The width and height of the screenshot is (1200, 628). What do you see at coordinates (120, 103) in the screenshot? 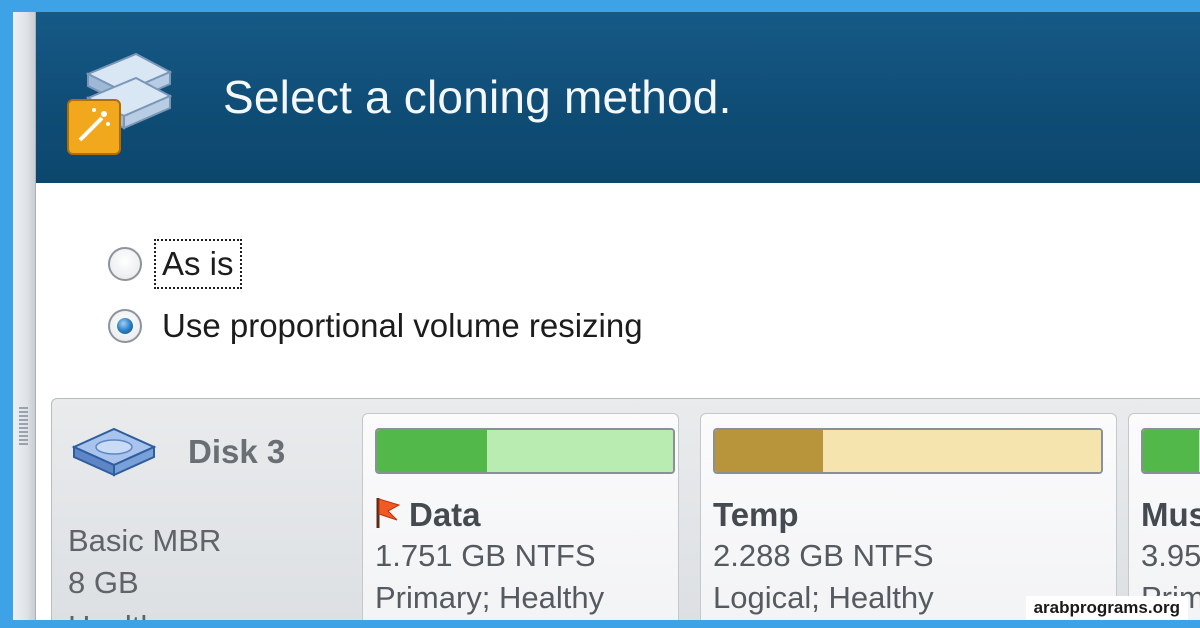
I see `clone-wizard-icon` at bounding box center [120, 103].